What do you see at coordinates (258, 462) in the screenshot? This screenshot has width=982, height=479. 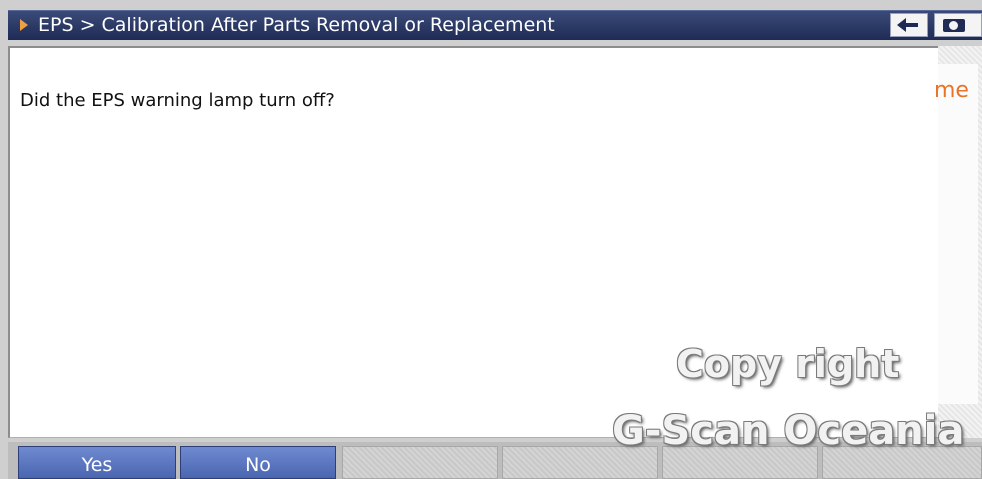 I see `no-button: No` at bounding box center [258, 462].